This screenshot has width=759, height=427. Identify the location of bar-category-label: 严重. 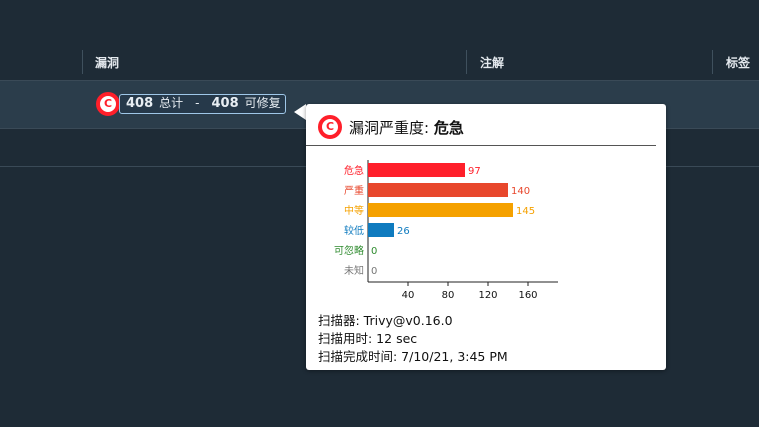
(354, 190).